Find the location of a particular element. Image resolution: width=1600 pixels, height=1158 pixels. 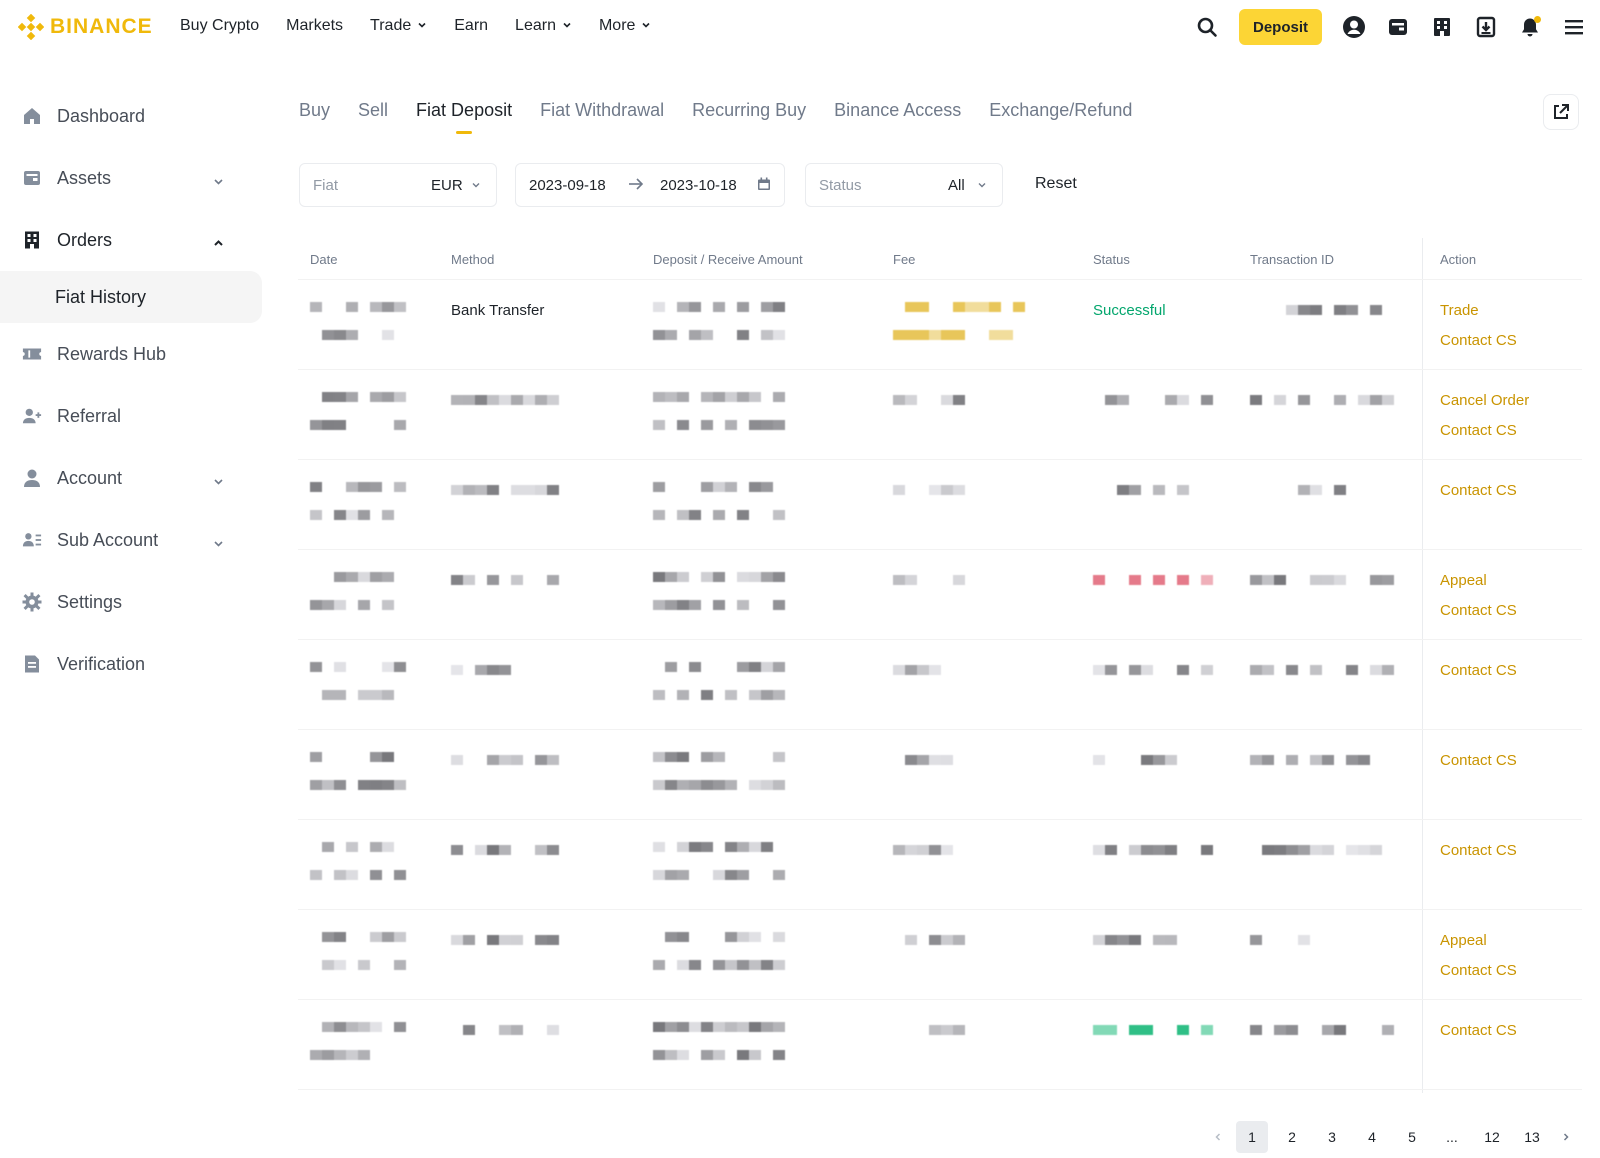

notification-dot is located at coordinates (1537, 19).